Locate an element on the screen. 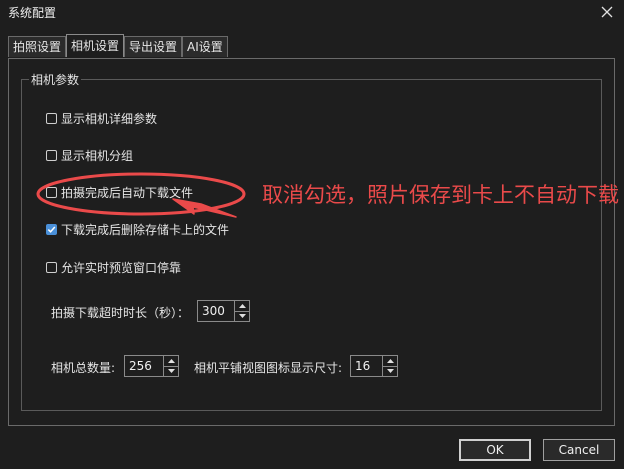 The image size is (624, 469). ok-button: OK is located at coordinates (495, 450).